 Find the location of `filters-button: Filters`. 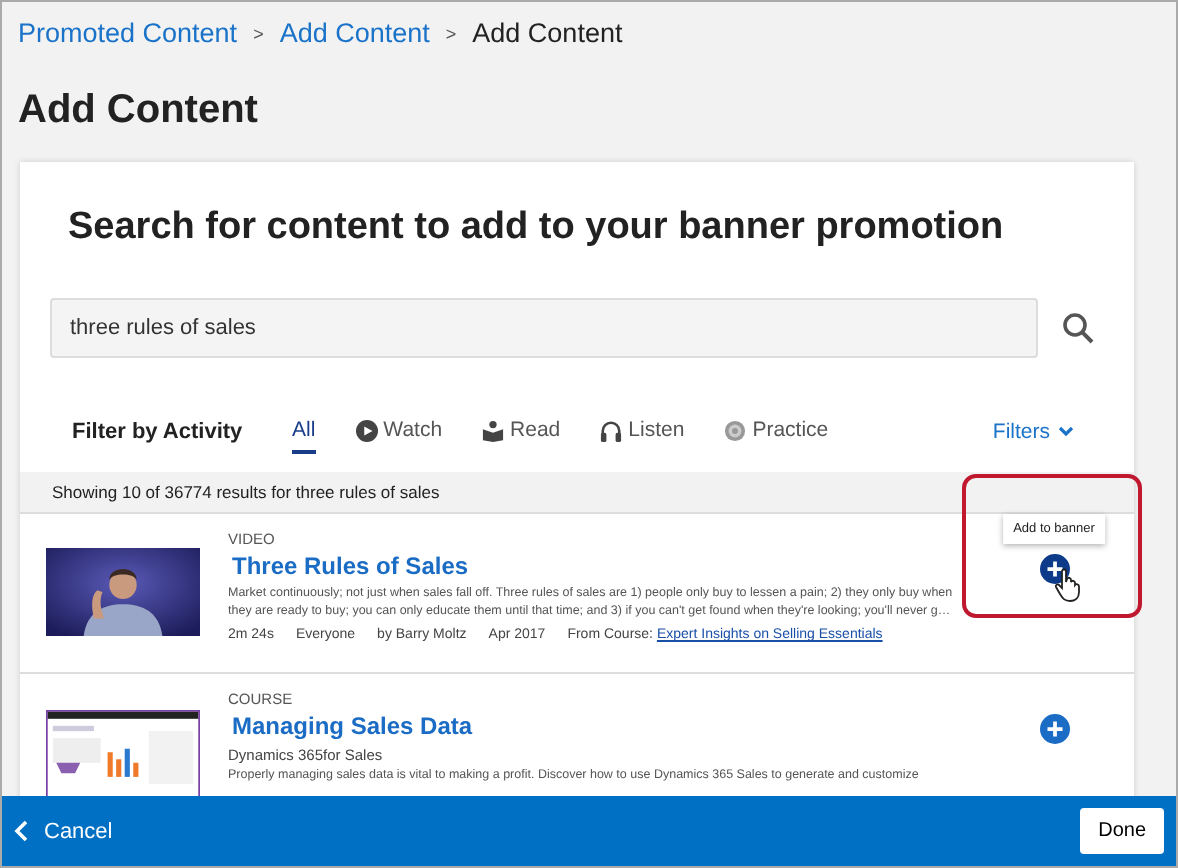

filters-button: Filters is located at coordinates (1033, 432).